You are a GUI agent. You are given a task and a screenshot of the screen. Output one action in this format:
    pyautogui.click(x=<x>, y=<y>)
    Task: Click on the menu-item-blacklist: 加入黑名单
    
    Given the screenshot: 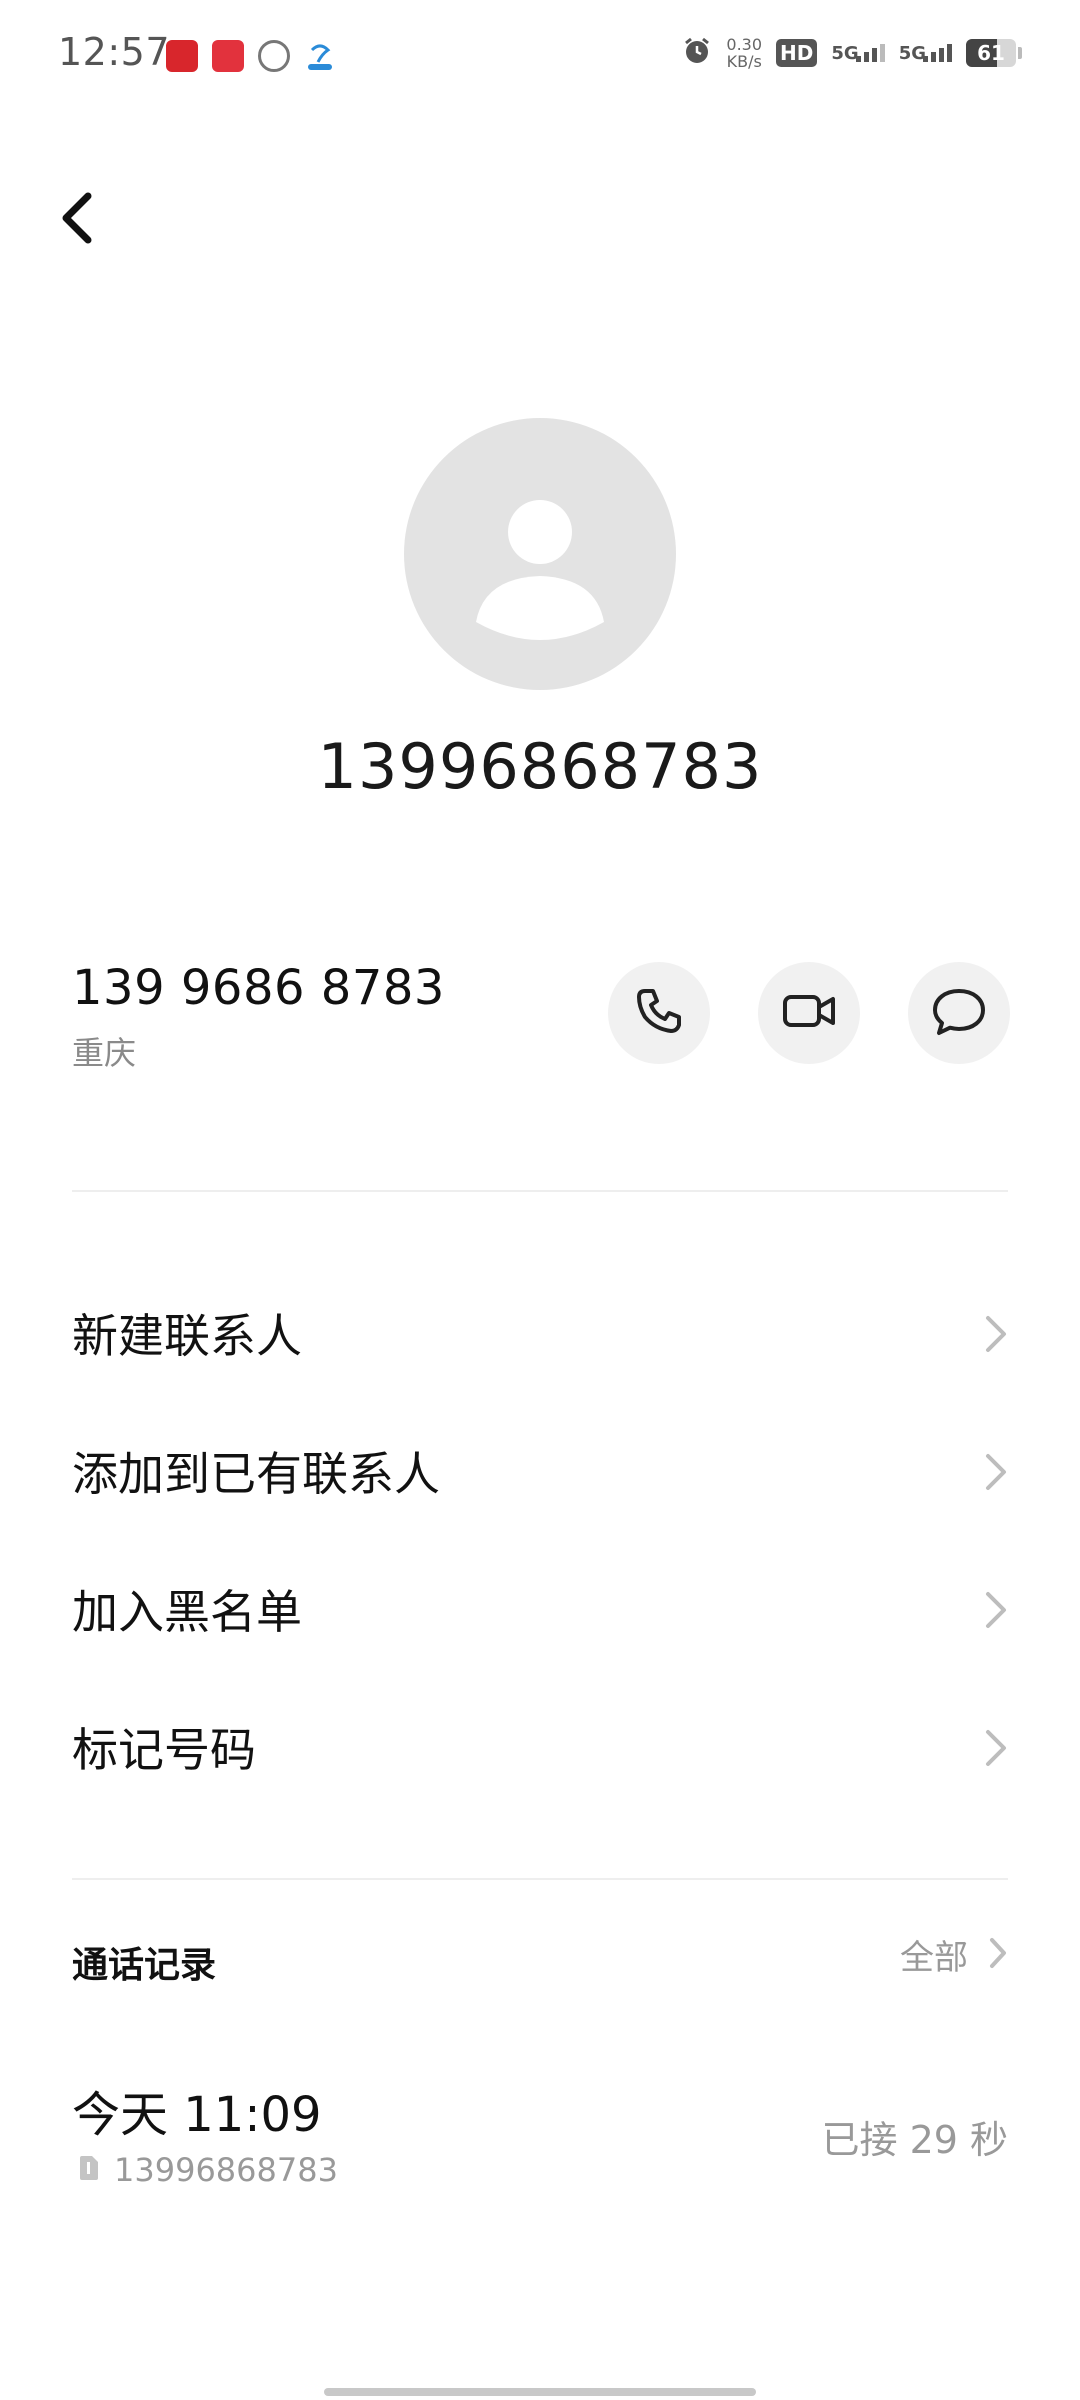 What is the action you would take?
    pyautogui.click(x=540, y=1608)
    